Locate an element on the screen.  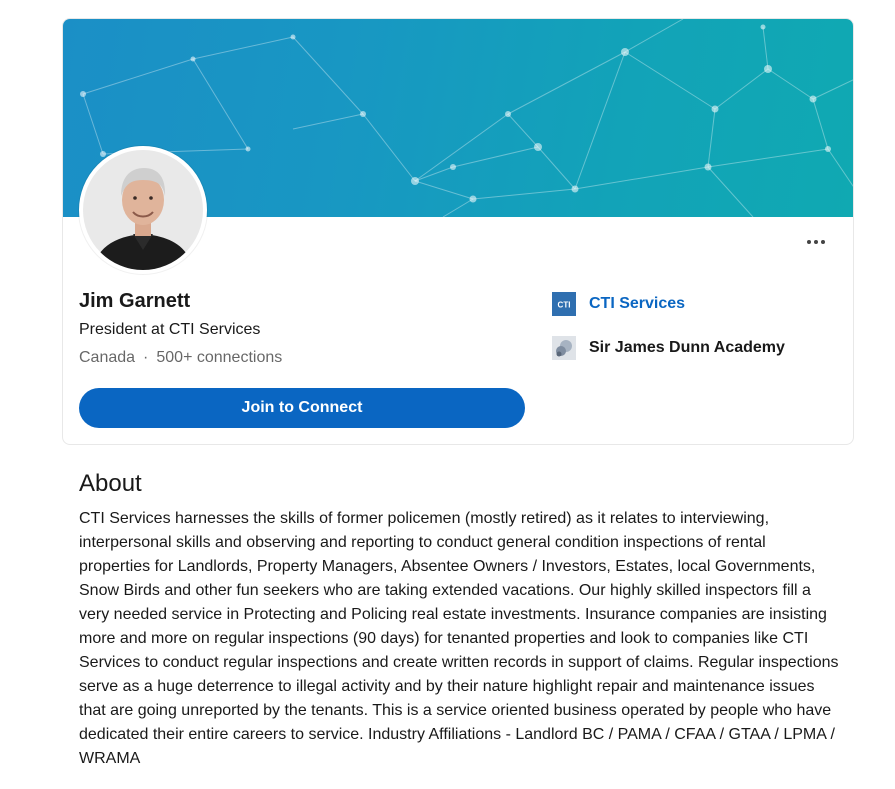
avatar-photo-icon is located at coordinates (143, 210).